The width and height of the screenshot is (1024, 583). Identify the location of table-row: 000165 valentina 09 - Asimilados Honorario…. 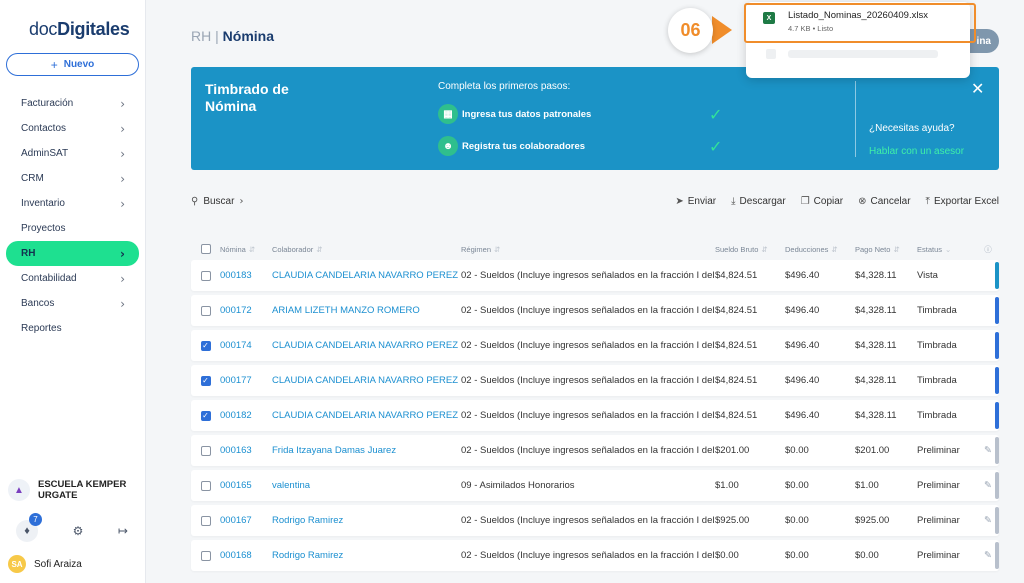
(595, 485).